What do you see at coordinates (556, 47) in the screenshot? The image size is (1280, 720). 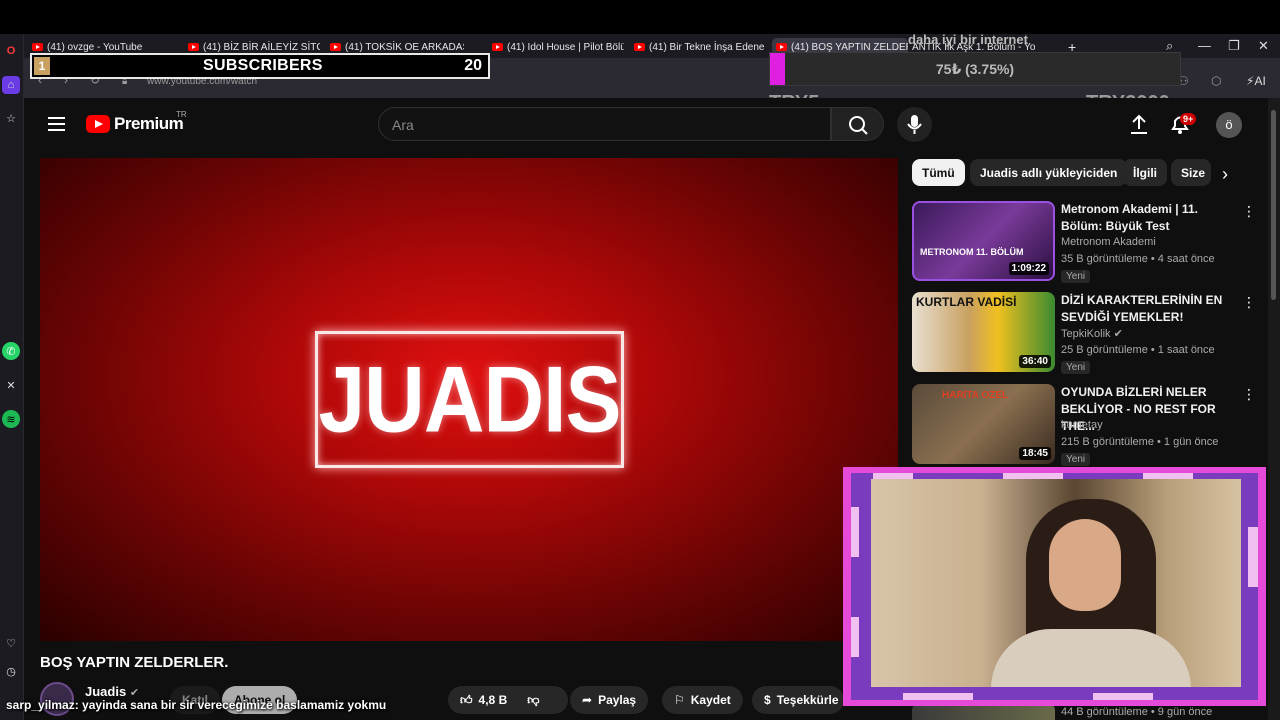 I see `tab-4: (41) Idol House | Pilot Bölü` at bounding box center [556, 47].